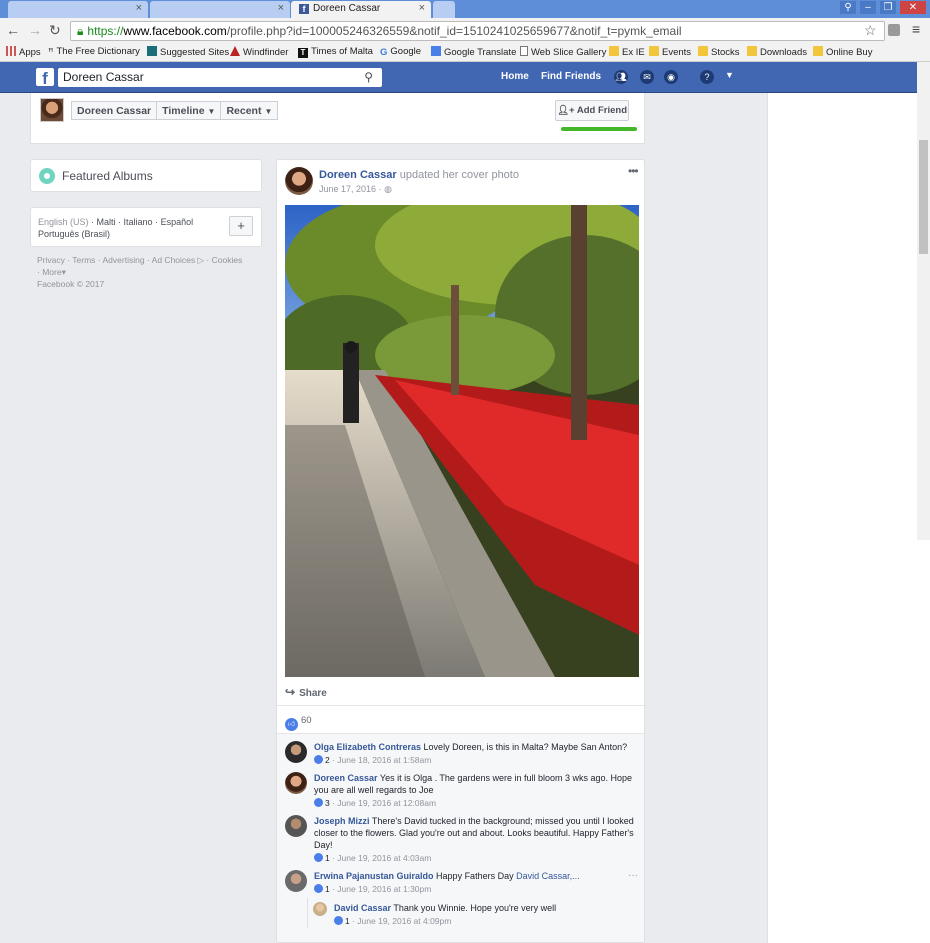 This screenshot has height=943, width=930. Describe the element at coordinates (707, 77) in the screenshot. I see `help-icon: ?` at that location.